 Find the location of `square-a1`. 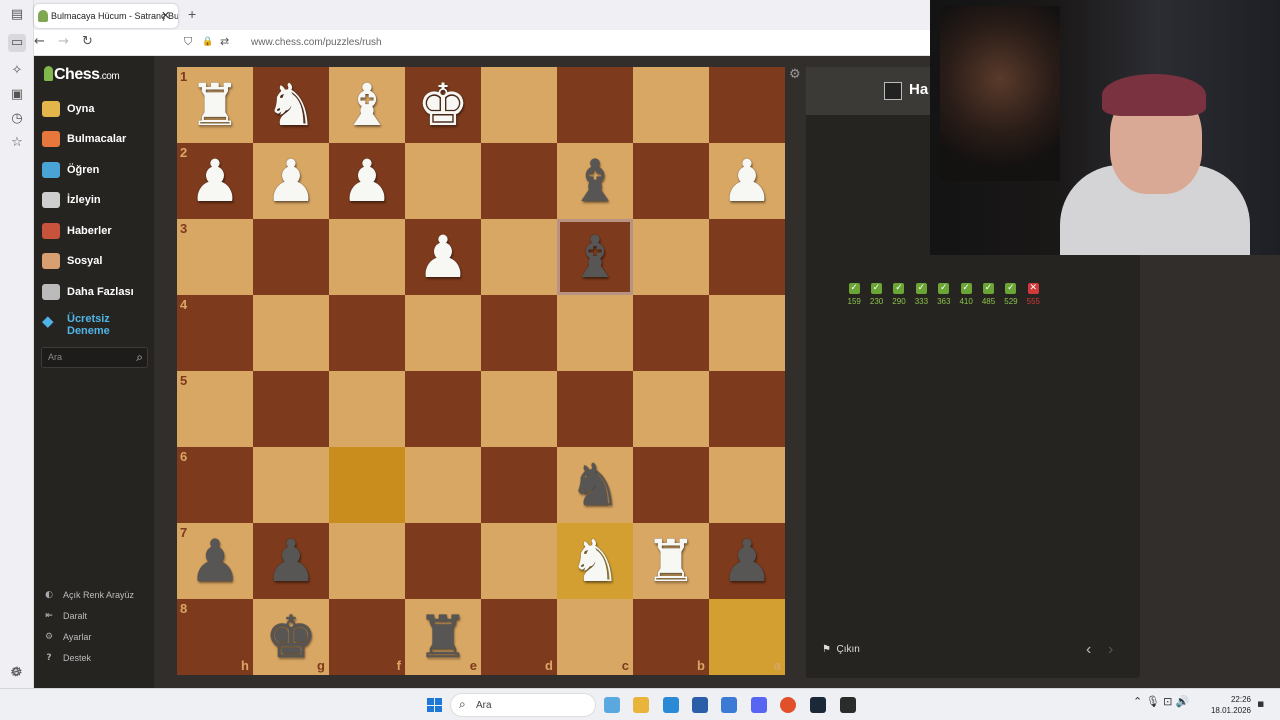

square-a1 is located at coordinates (747, 105).